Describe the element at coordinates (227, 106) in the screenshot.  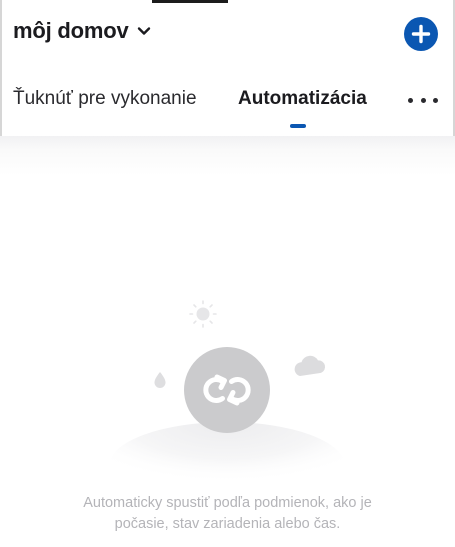
I see `tab-bar: Ťuknúť pre vykonanie Automatizácia` at that location.